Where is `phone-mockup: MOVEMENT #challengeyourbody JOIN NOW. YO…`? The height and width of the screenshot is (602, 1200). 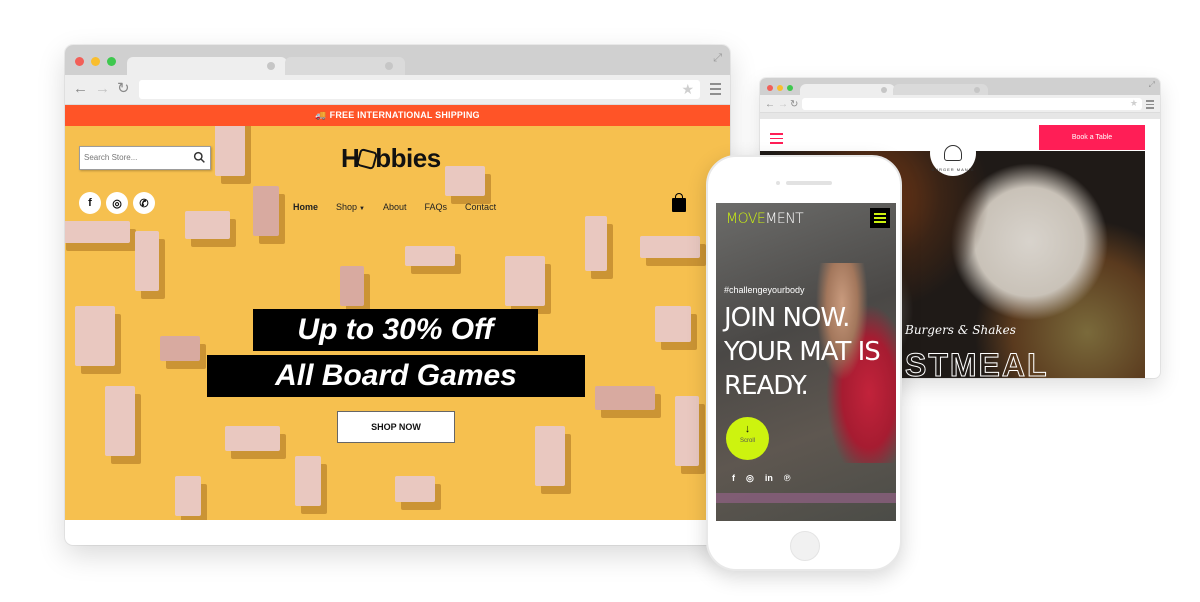
phone-mockup: MOVEMENT #challengeyourbody JOIN NOW. YO… is located at coordinates (804, 363).